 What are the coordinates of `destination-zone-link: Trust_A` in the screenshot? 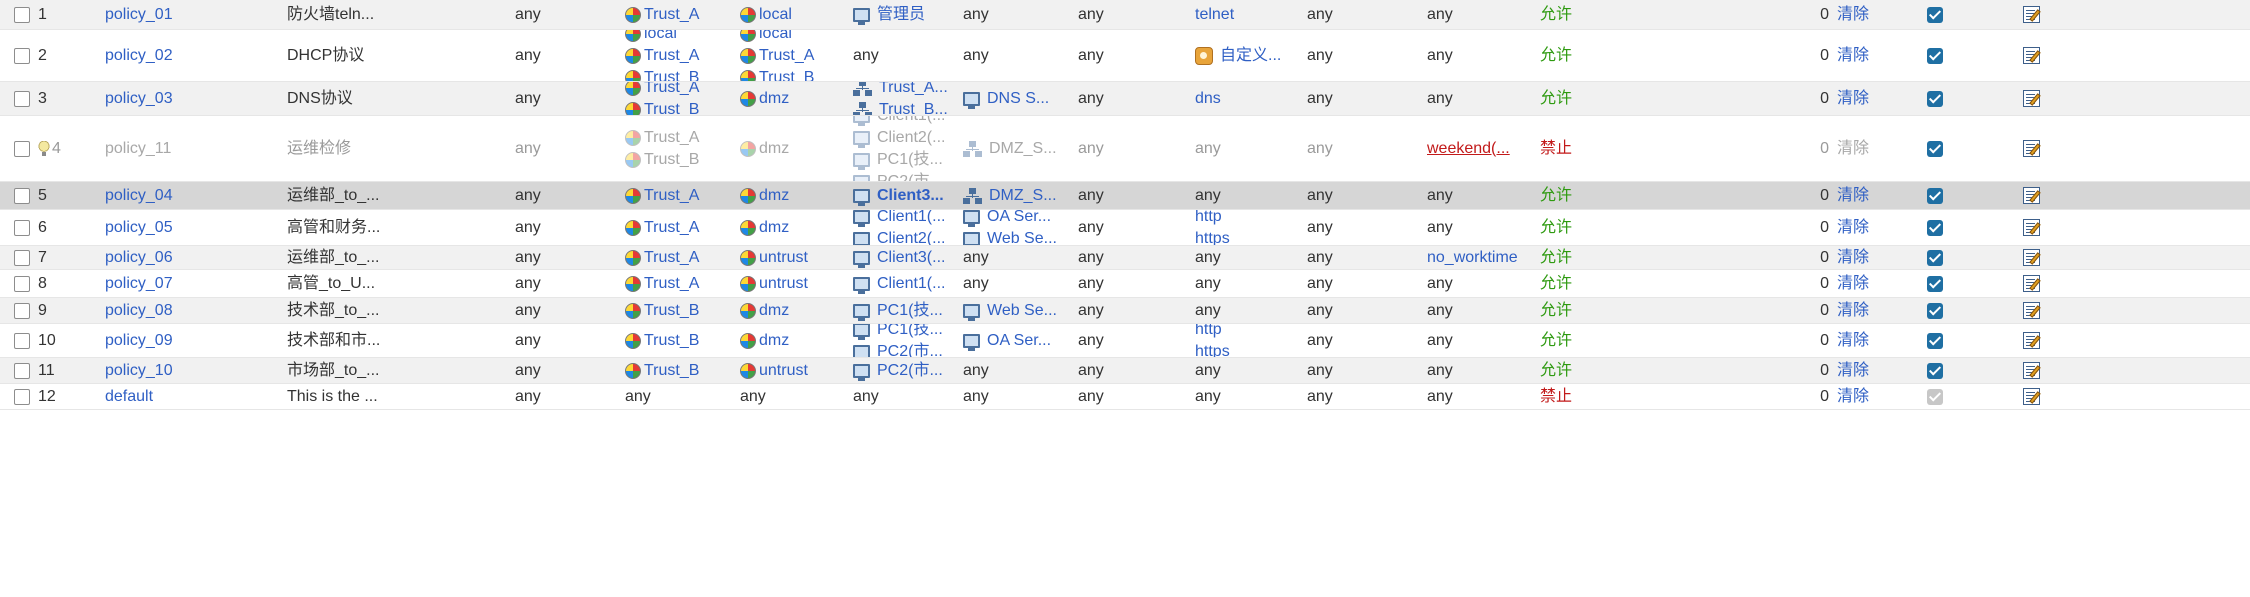 It's located at (786, 56).